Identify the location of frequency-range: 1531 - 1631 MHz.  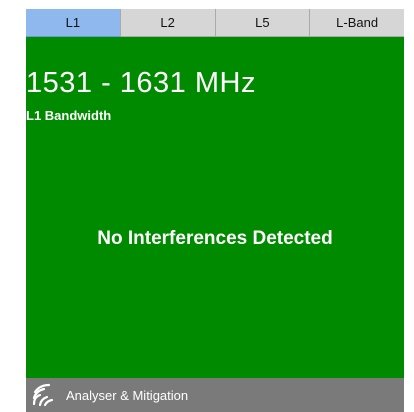
(141, 83).